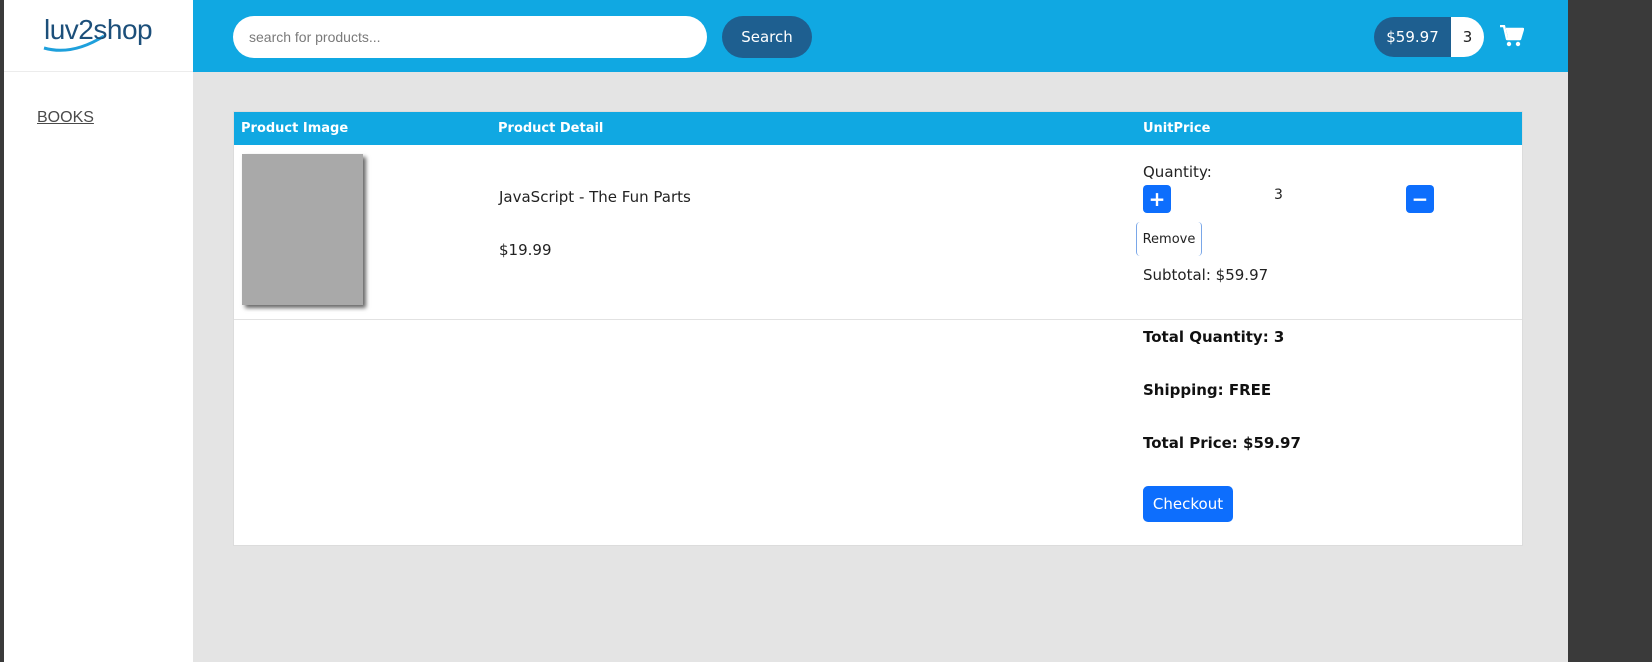 This screenshot has height=662, width=1652. Describe the element at coordinates (595, 197) in the screenshot. I see `product-name: JavaScript - The Fun Parts` at that location.